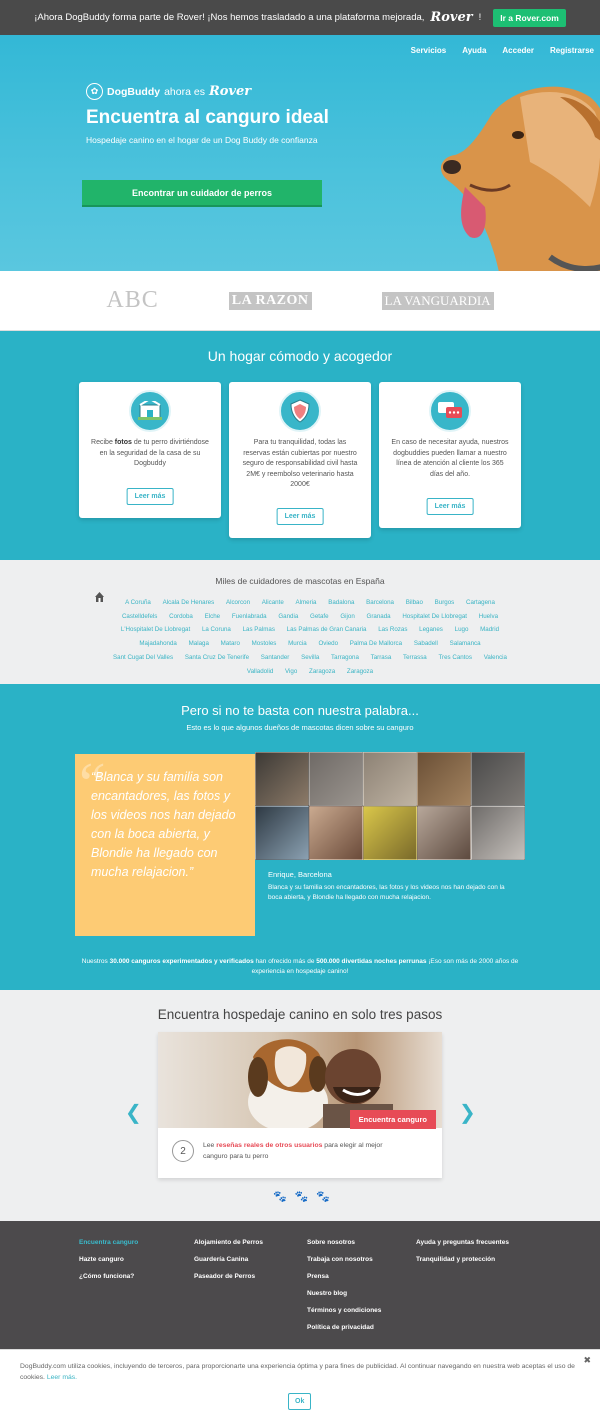 The image size is (600, 1423). Describe the element at coordinates (228, 1281) in the screenshot. I see `footer-link-walker: Paseador de Perros` at that location.